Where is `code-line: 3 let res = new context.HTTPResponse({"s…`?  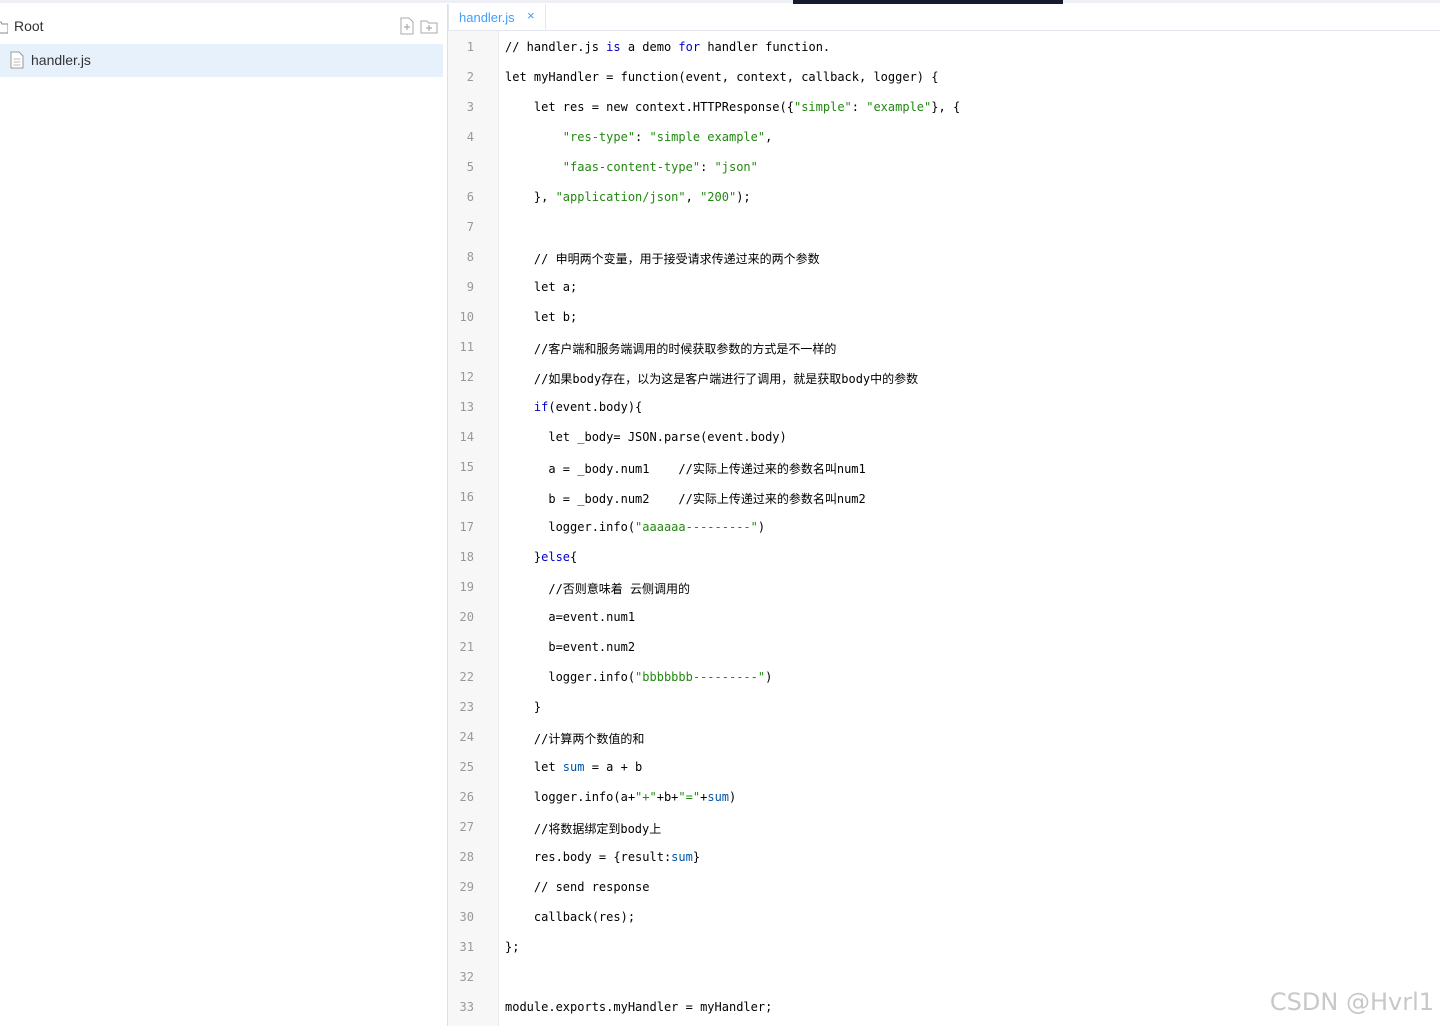 code-line: 3 let res = new context.HTTPResponse({"s… is located at coordinates (944, 106).